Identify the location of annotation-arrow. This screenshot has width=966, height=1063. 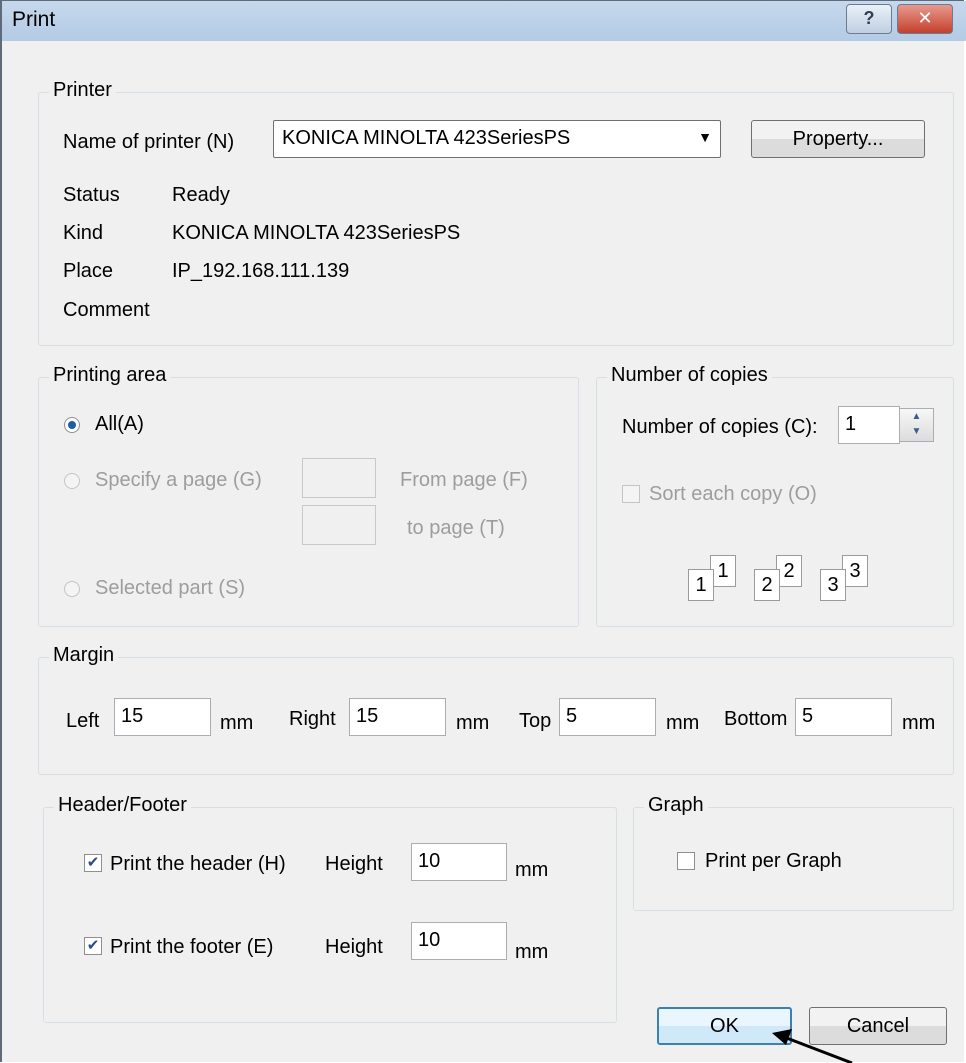
(812, 1046).